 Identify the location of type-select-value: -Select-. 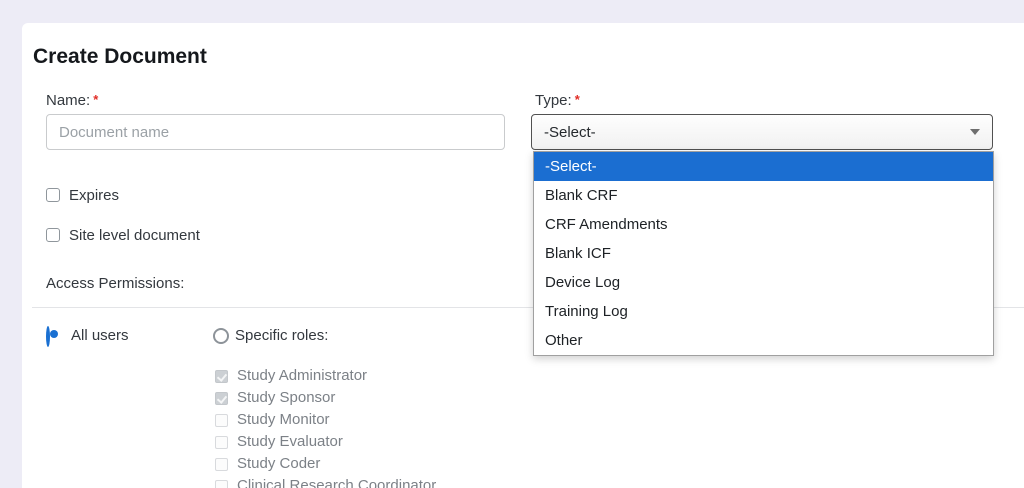
(570, 132).